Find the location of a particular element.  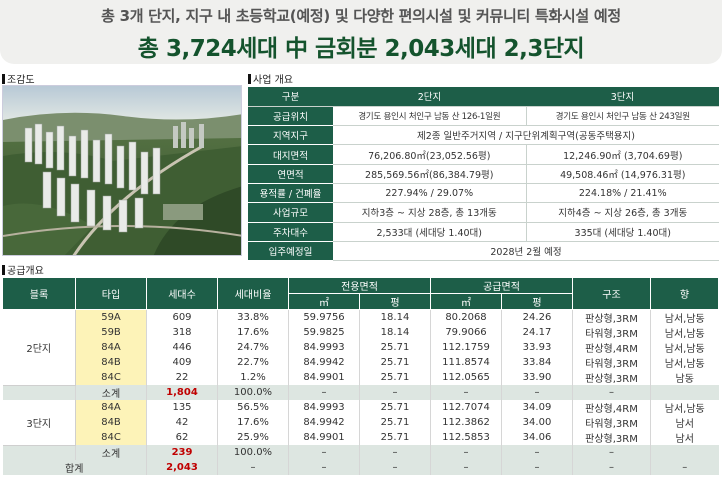

overview-label: 용적률 / 건폐율 is located at coordinates (290, 193).